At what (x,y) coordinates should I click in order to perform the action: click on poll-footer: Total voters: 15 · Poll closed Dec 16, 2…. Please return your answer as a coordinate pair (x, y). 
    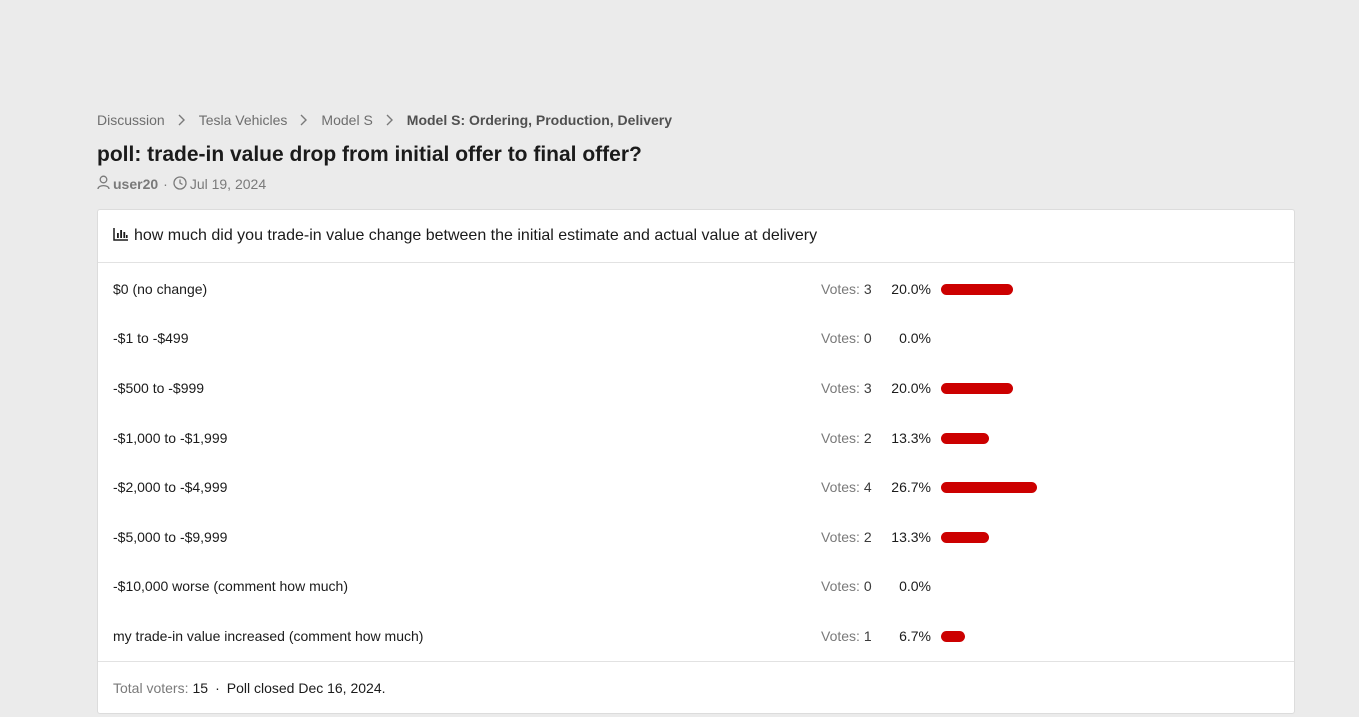
    Looking at the image, I should click on (696, 687).